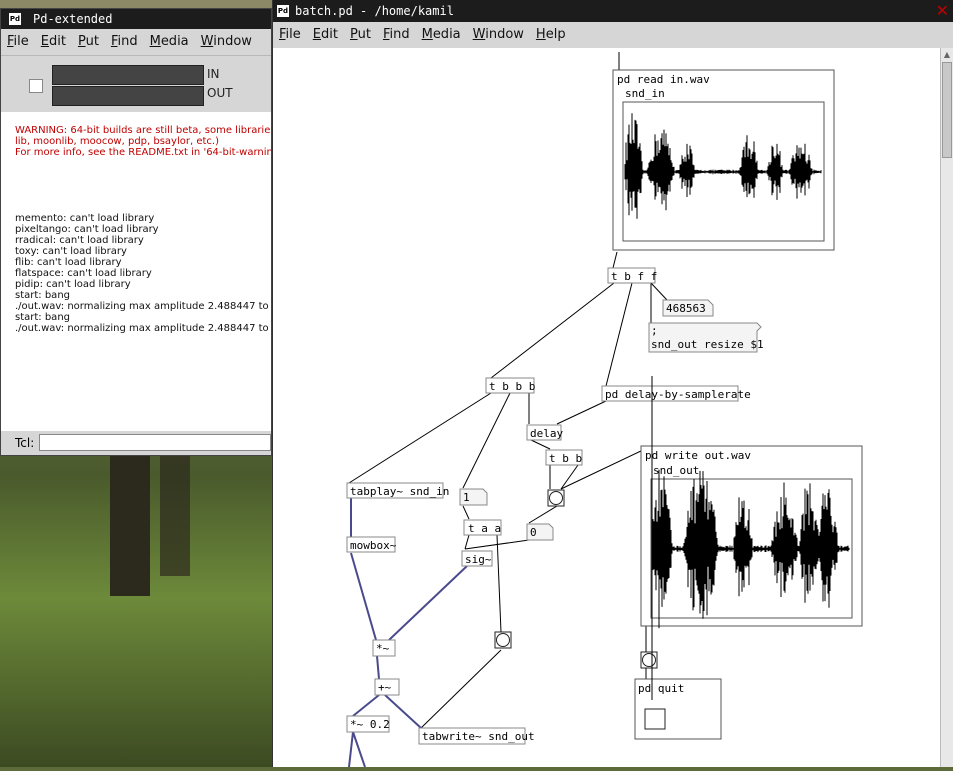 The width and height of the screenshot is (953, 771). I want to click on console-line: rradical: can't load library, so click(79, 240).